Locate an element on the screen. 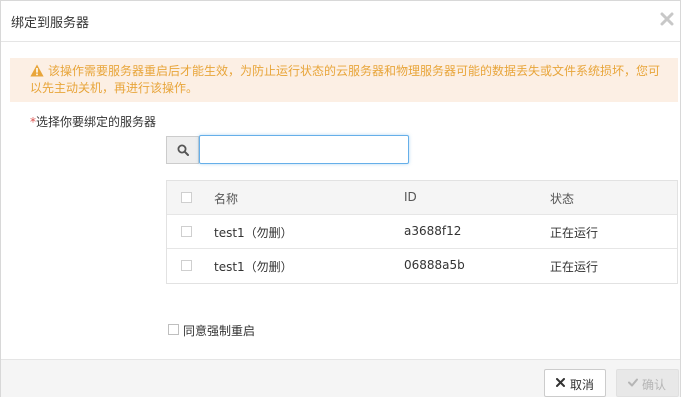 The image size is (681, 397). table-row: test1（勿删） 06888a5b 正在运行 is located at coordinates (422, 266).